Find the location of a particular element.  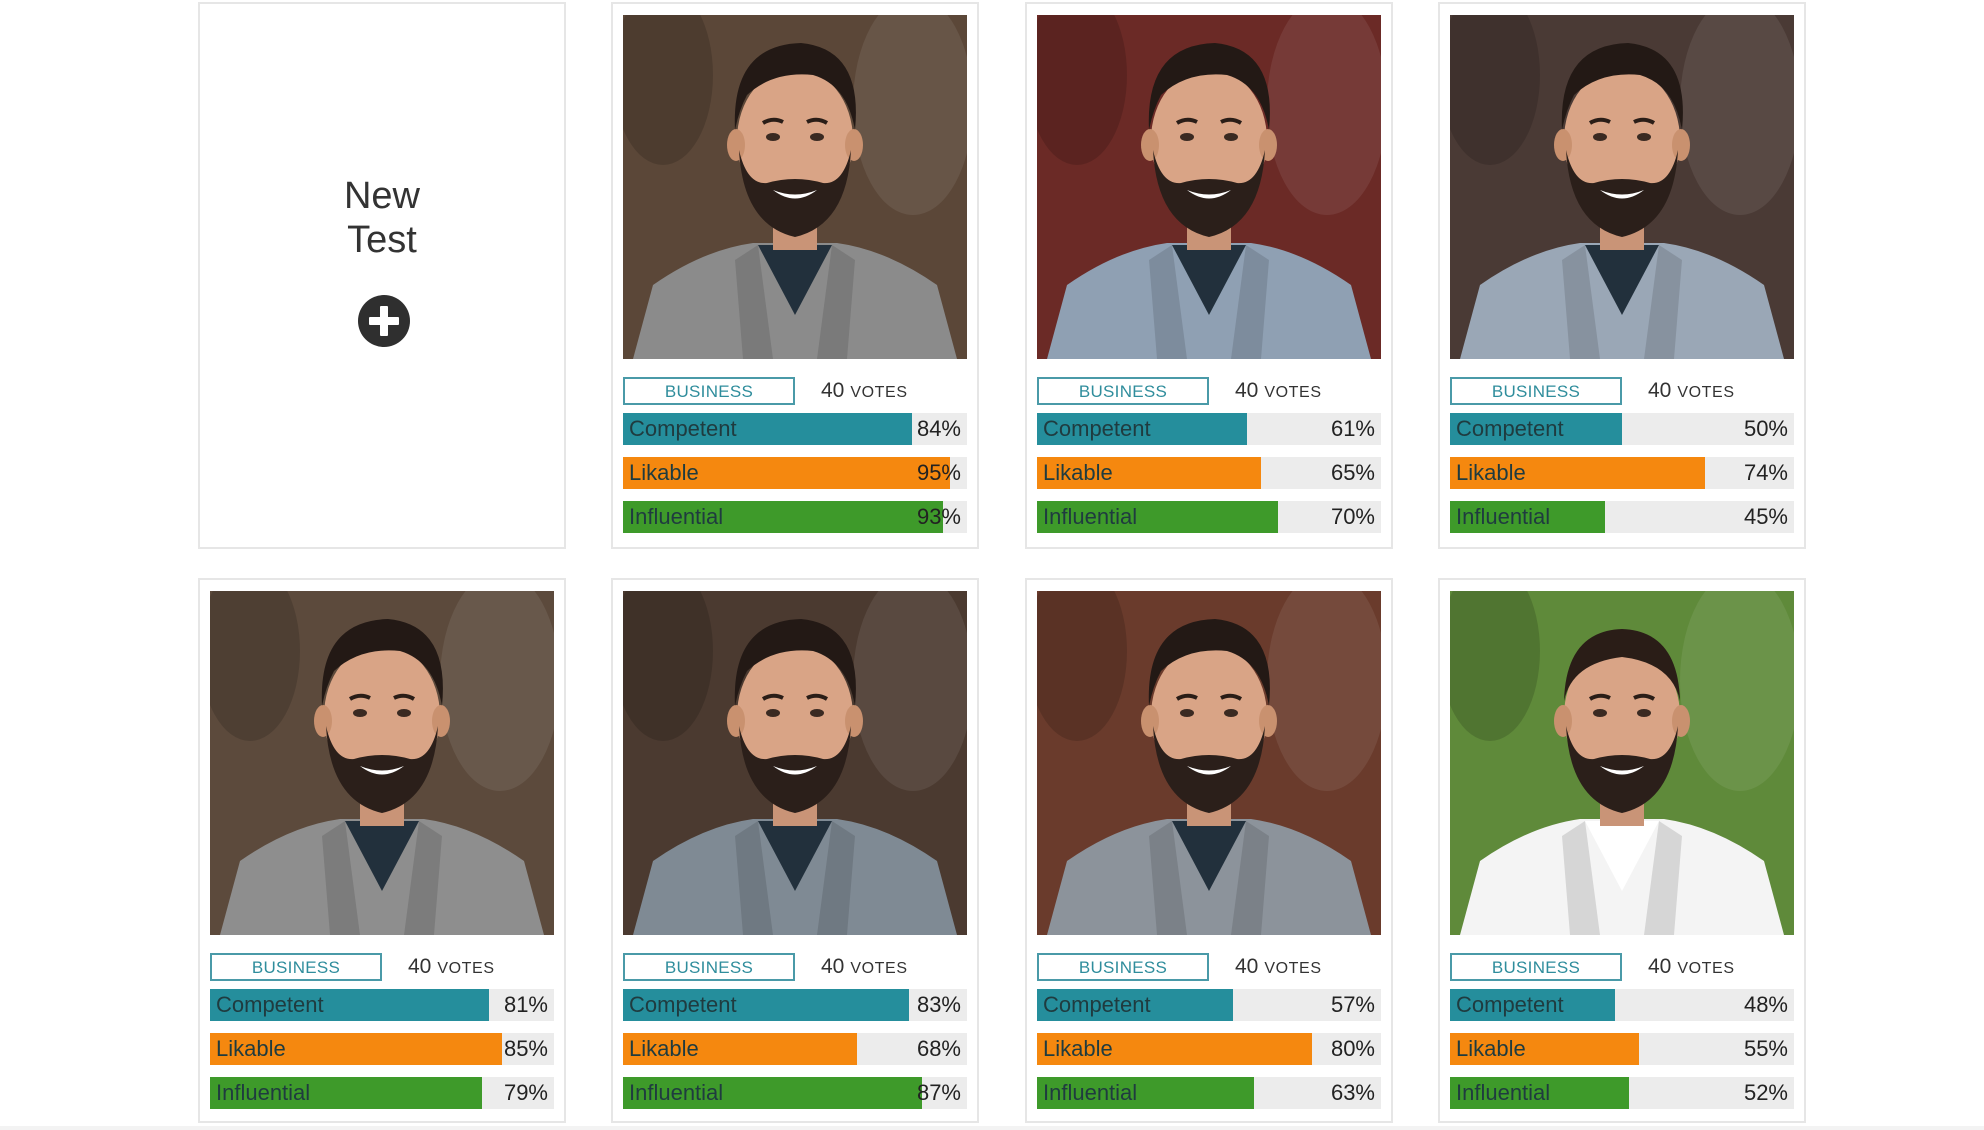

metric-bar-influential: Influential 52% is located at coordinates (1622, 1093).